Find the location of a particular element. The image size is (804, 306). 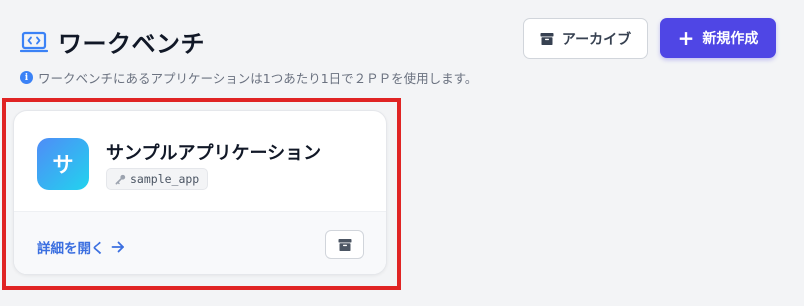

arrow-right-icon is located at coordinates (117, 247).